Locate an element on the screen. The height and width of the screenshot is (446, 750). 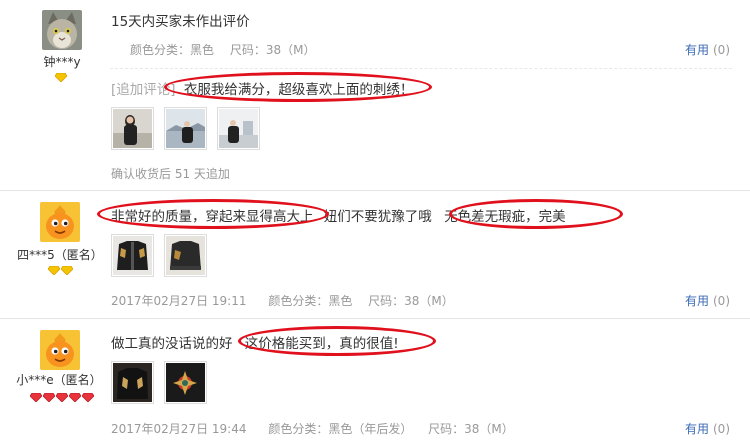
append-text: 衣服我给满分，超级喜欢上面的刺绣！ is located at coordinates (298, 90).